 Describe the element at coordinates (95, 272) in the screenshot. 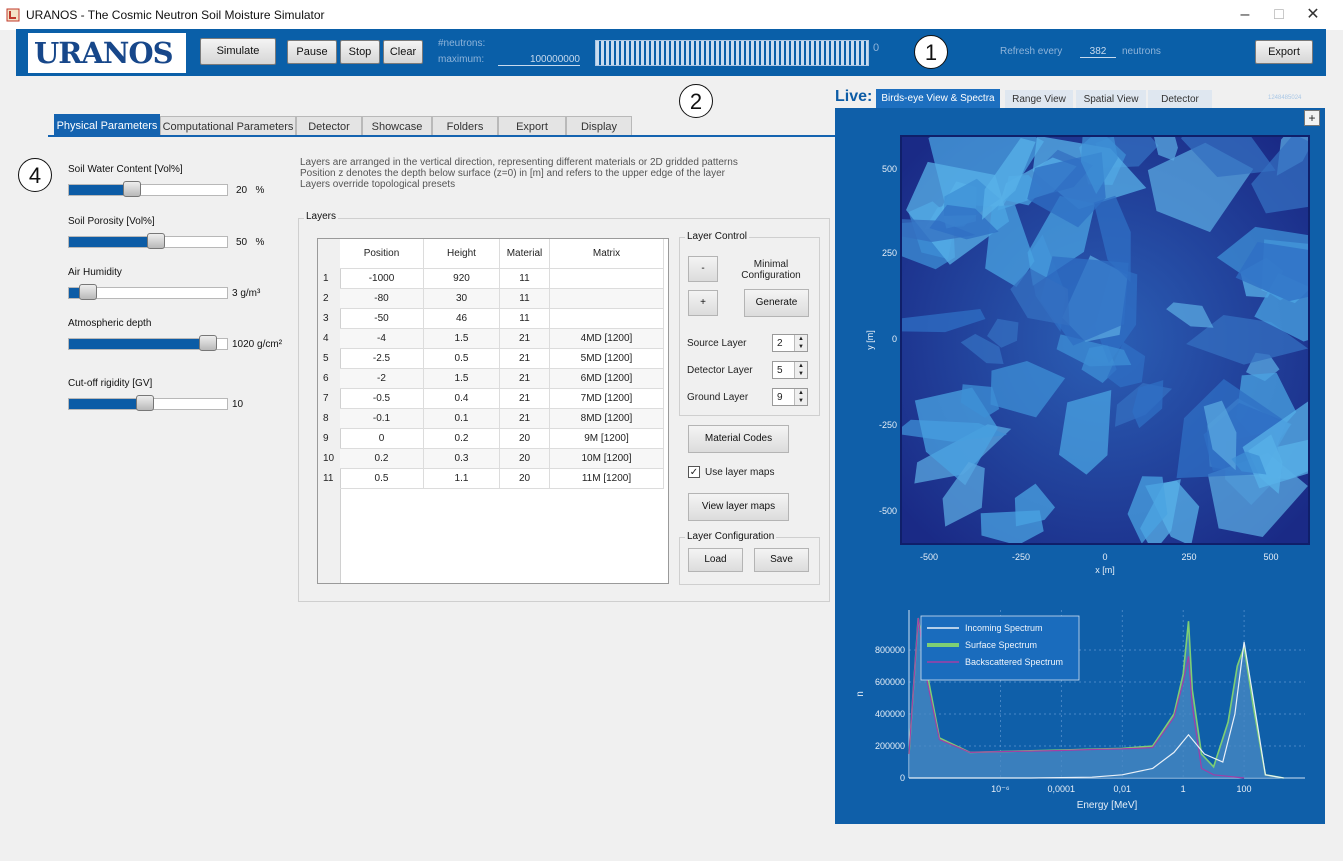

I see `slider-label: Air Humidity` at that location.